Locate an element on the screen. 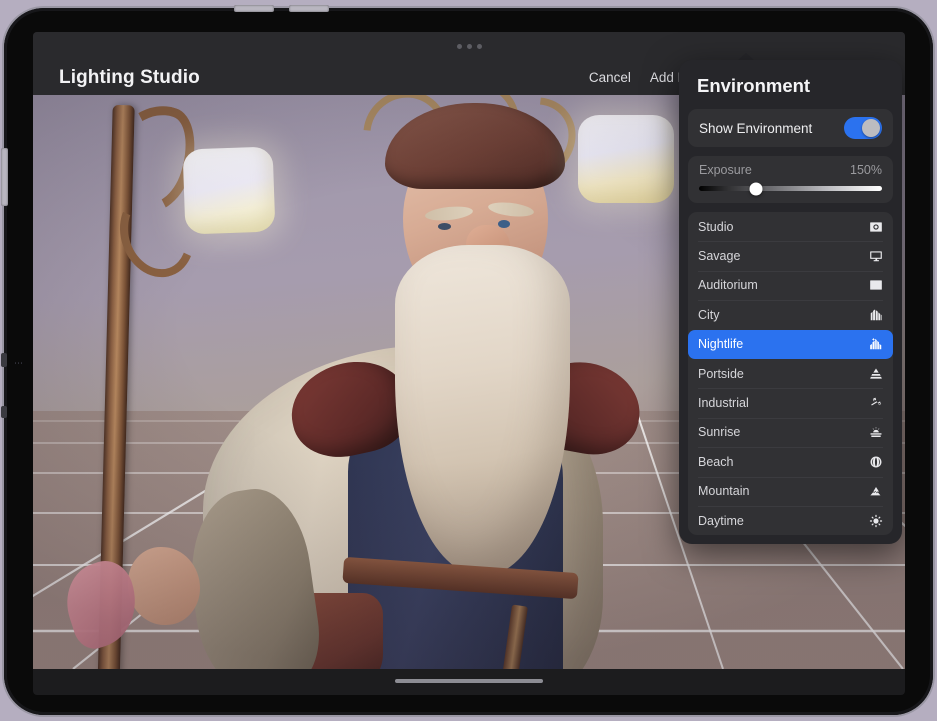 The width and height of the screenshot is (937, 721). window-grabber-handle is located at coordinates (469, 46).